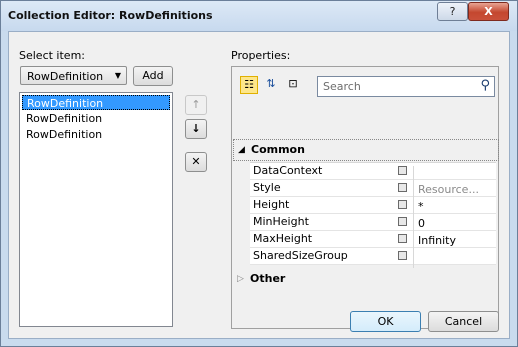  What do you see at coordinates (117, 75) in the screenshot?
I see `chevron-down-icon: ▼` at bounding box center [117, 75].